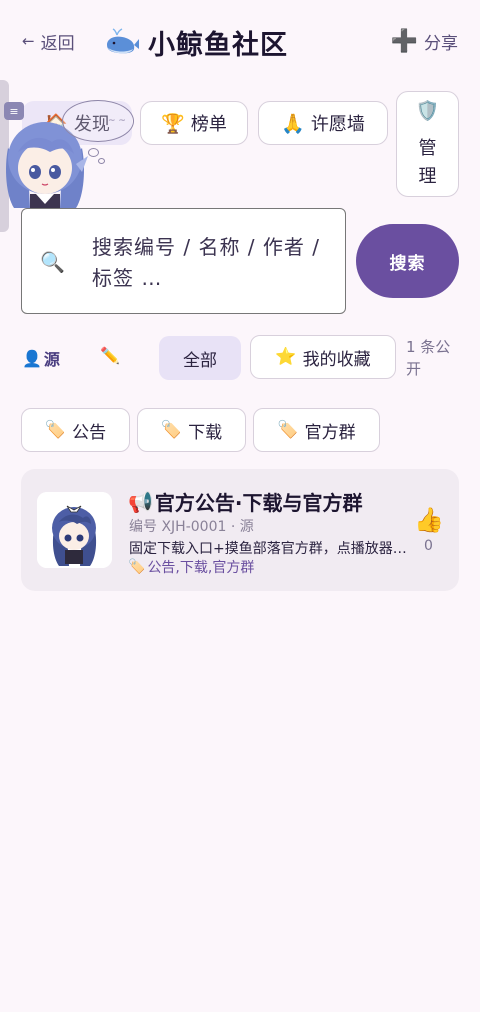  I want to click on like-count: 0, so click(428, 546).